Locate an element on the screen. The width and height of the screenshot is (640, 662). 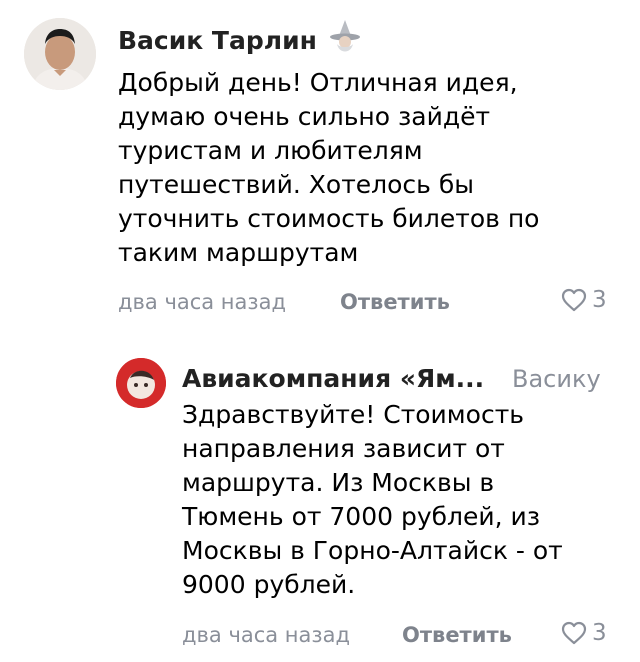
comment-author: Васик Тарлин is located at coordinates (217, 41).